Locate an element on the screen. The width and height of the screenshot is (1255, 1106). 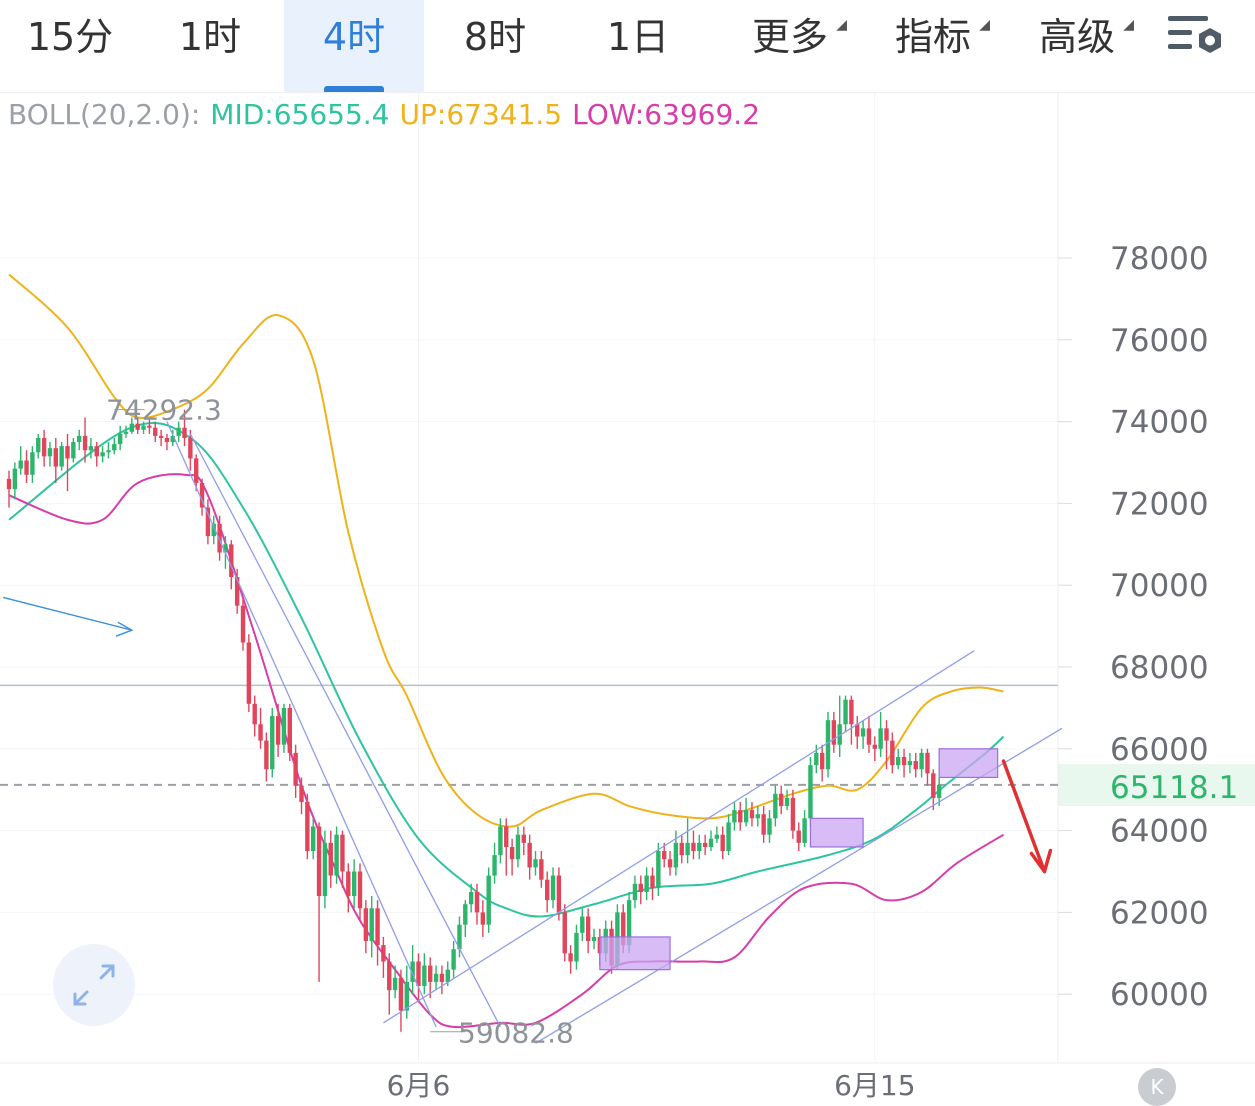
side-arrow-head is located at coordinates (124, 629).